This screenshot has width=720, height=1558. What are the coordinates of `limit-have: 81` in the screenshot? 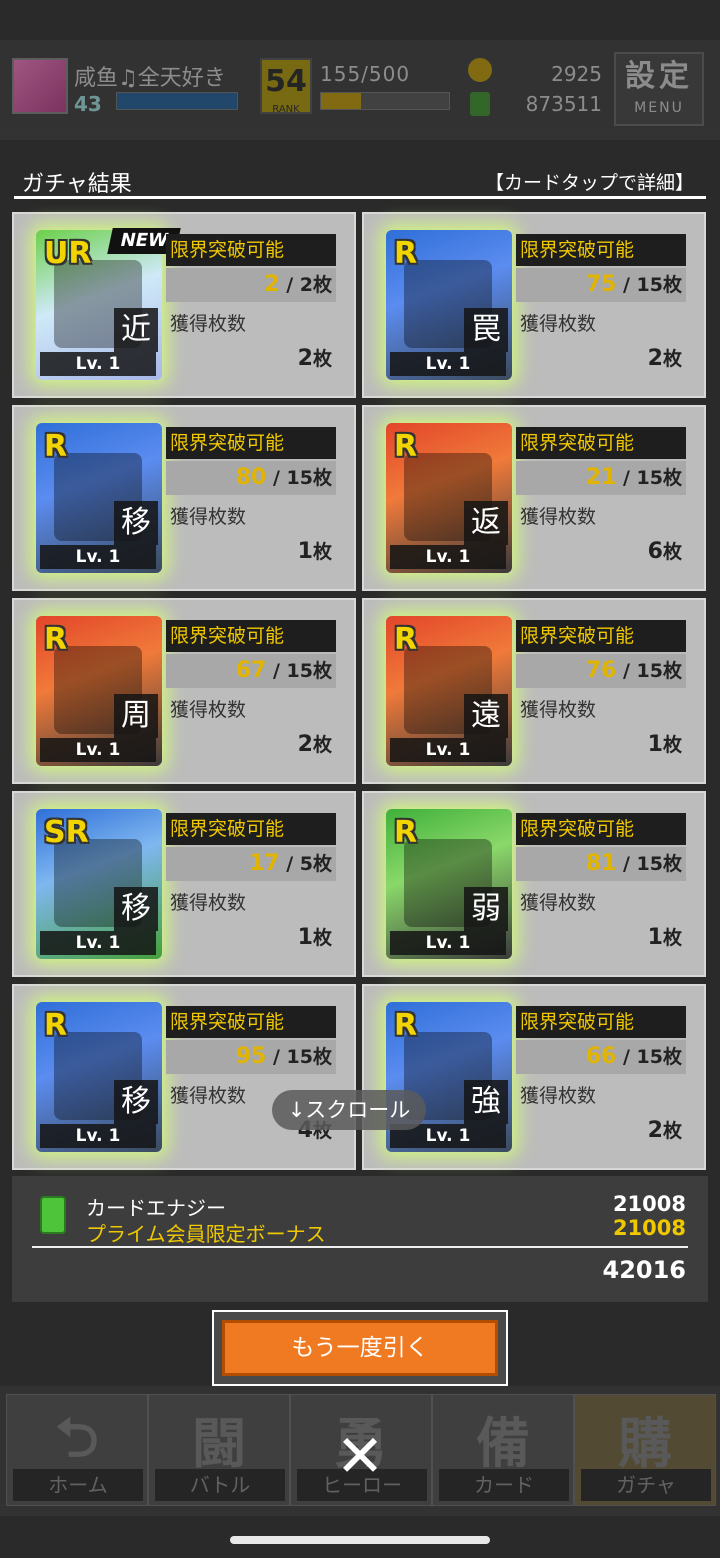 It's located at (601, 863).